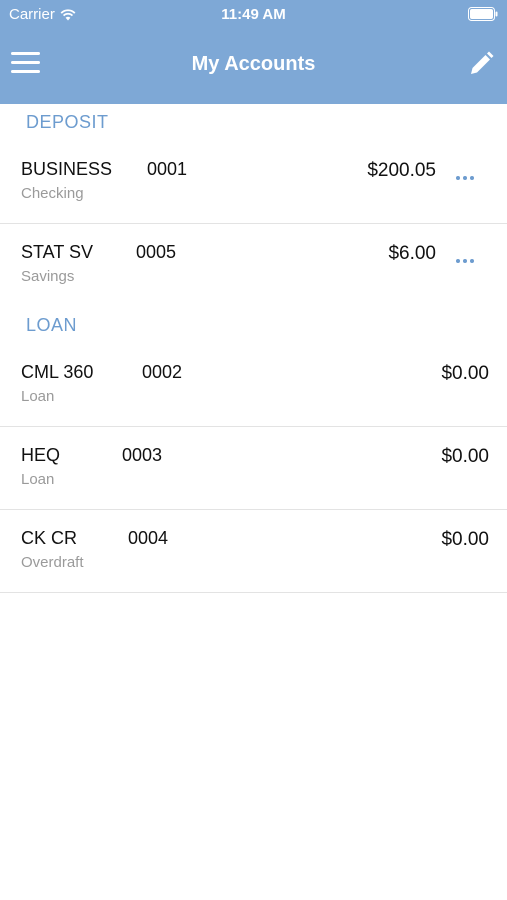 The height and width of the screenshot is (900, 507). I want to click on status-time: 11:49 AM, so click(253, 14).